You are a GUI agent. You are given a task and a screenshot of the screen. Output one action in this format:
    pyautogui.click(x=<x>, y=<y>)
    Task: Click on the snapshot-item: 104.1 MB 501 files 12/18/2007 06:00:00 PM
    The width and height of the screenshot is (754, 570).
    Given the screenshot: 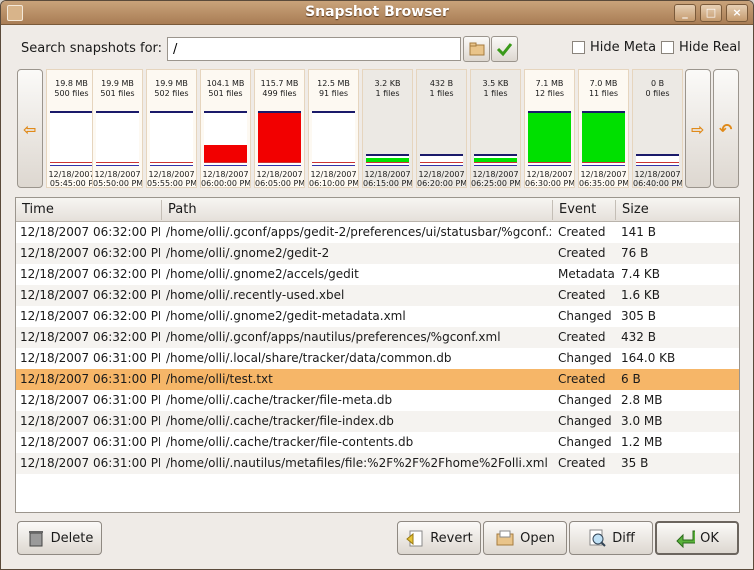 What is the action you would take?
    pyautogui.click(x=225, y=128)
    